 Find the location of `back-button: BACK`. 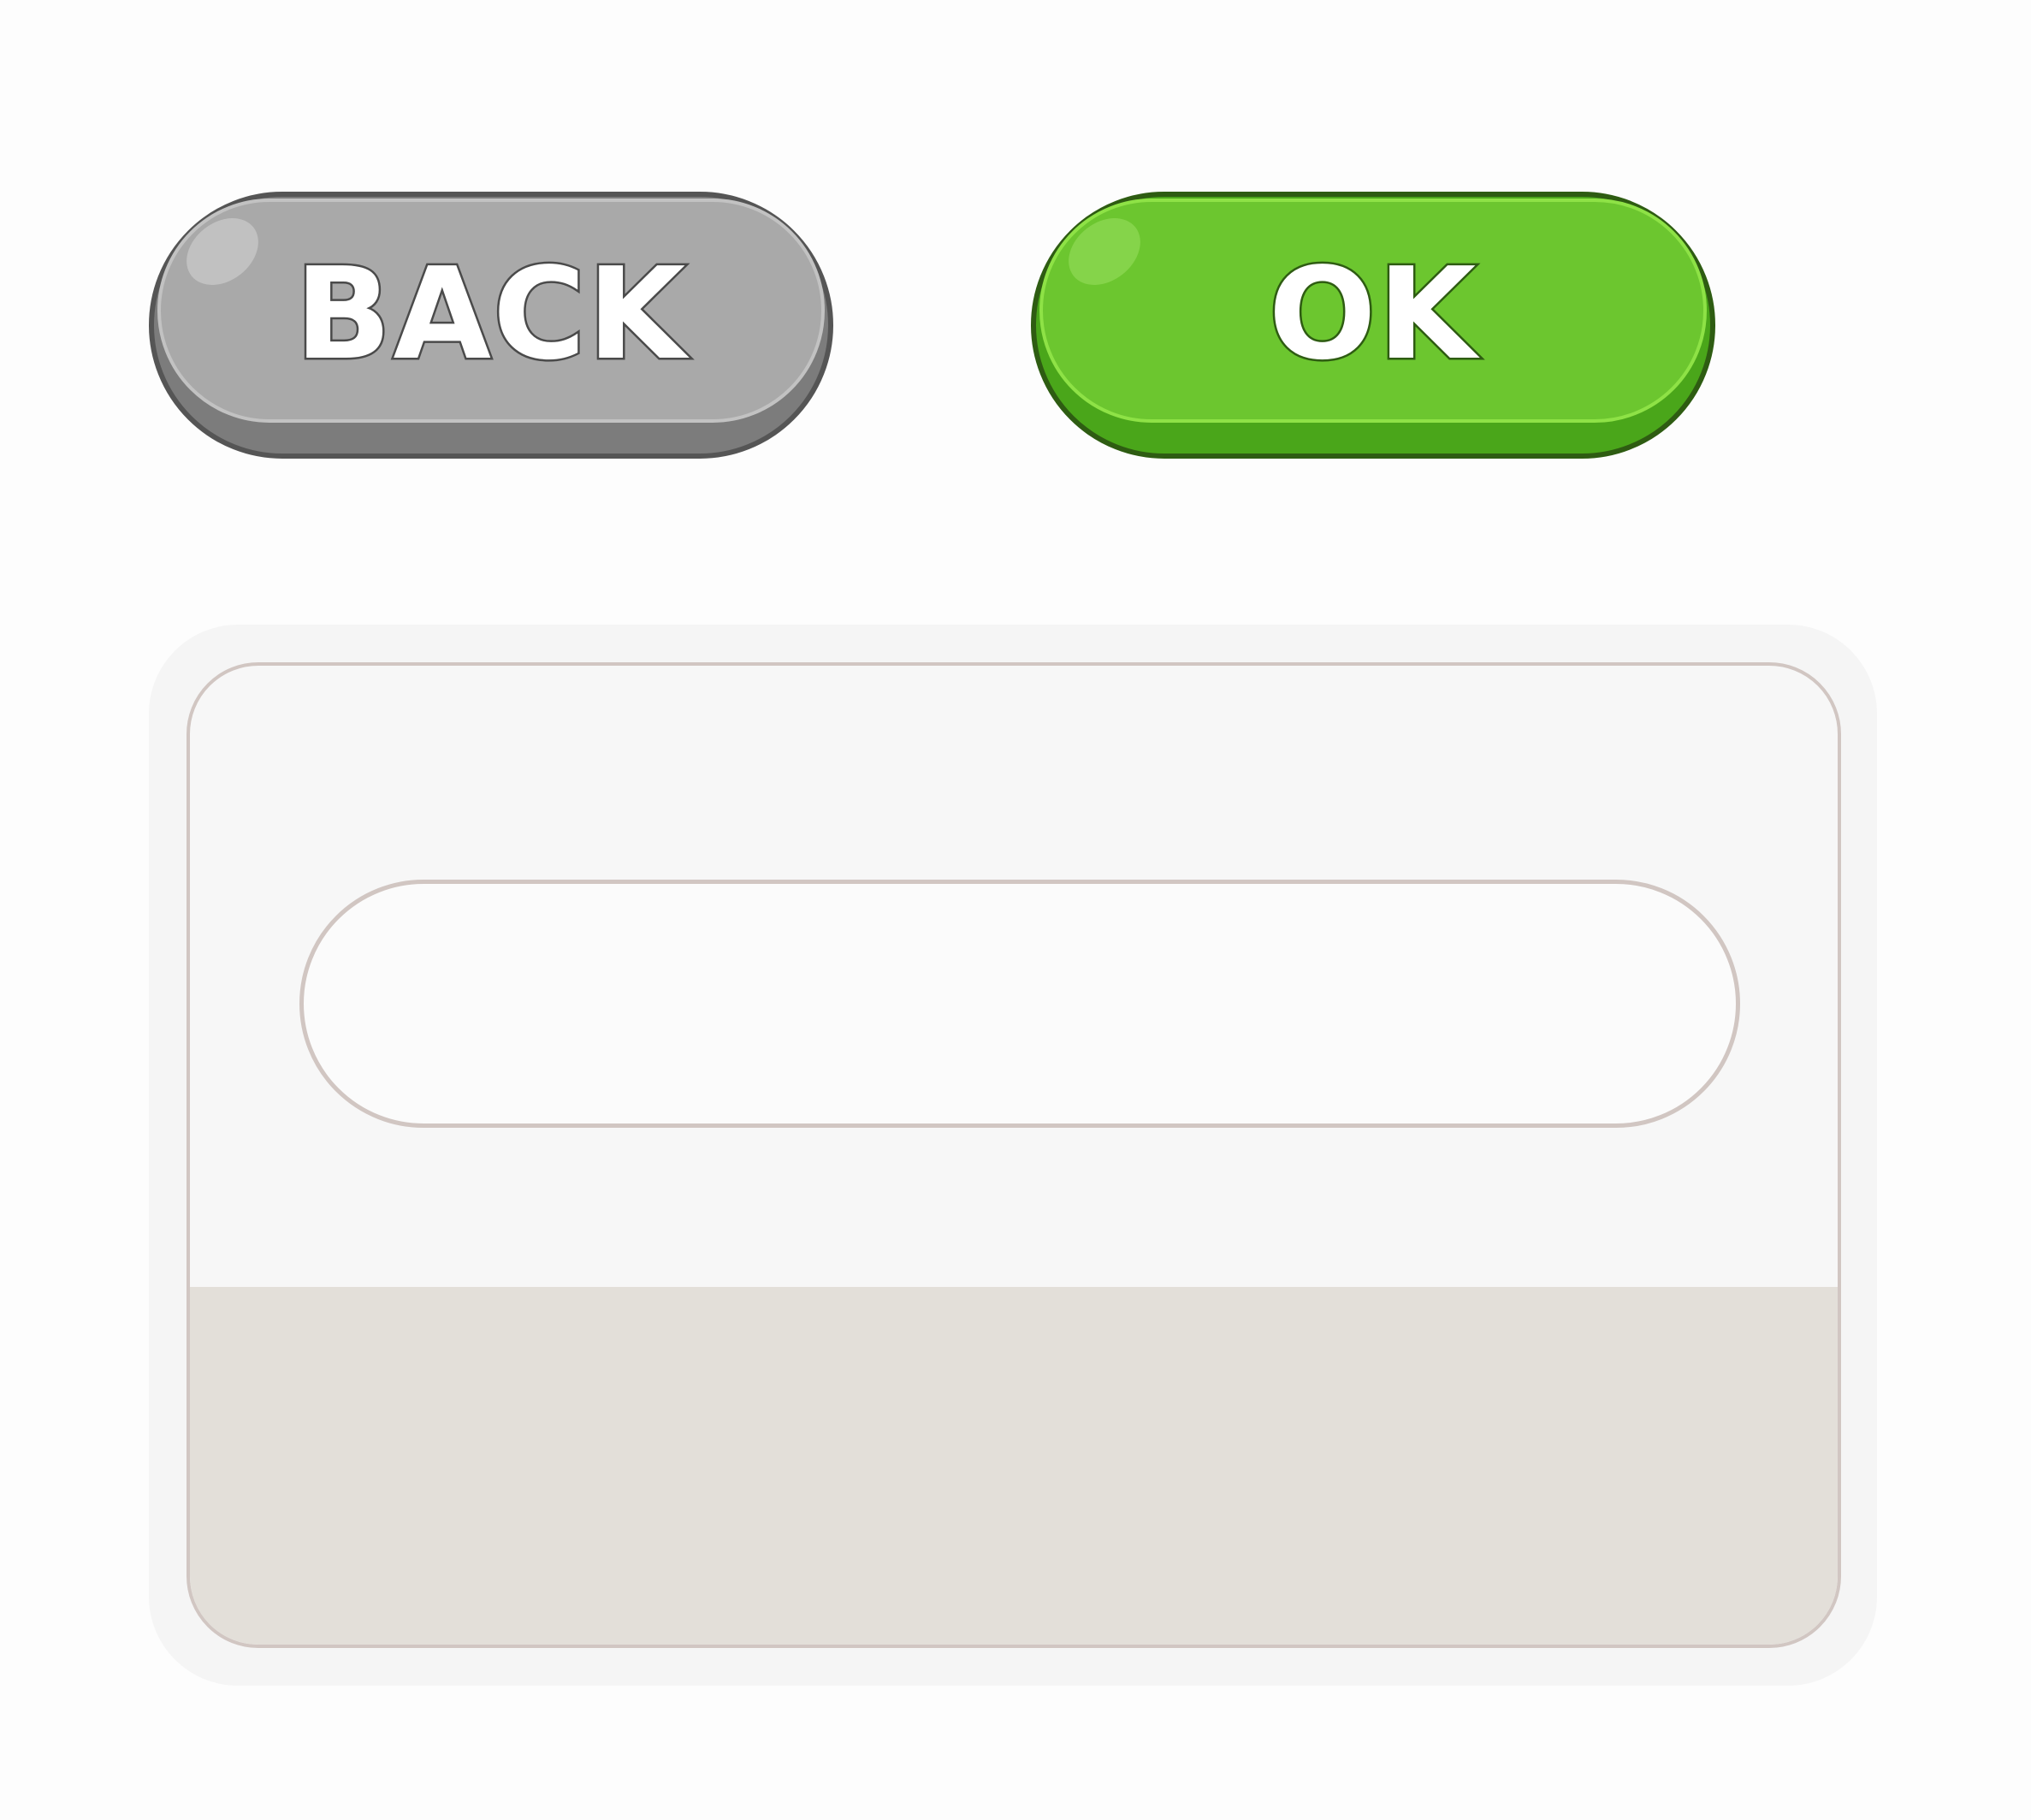

back-button: BACK is located at coordinates (491, 325).